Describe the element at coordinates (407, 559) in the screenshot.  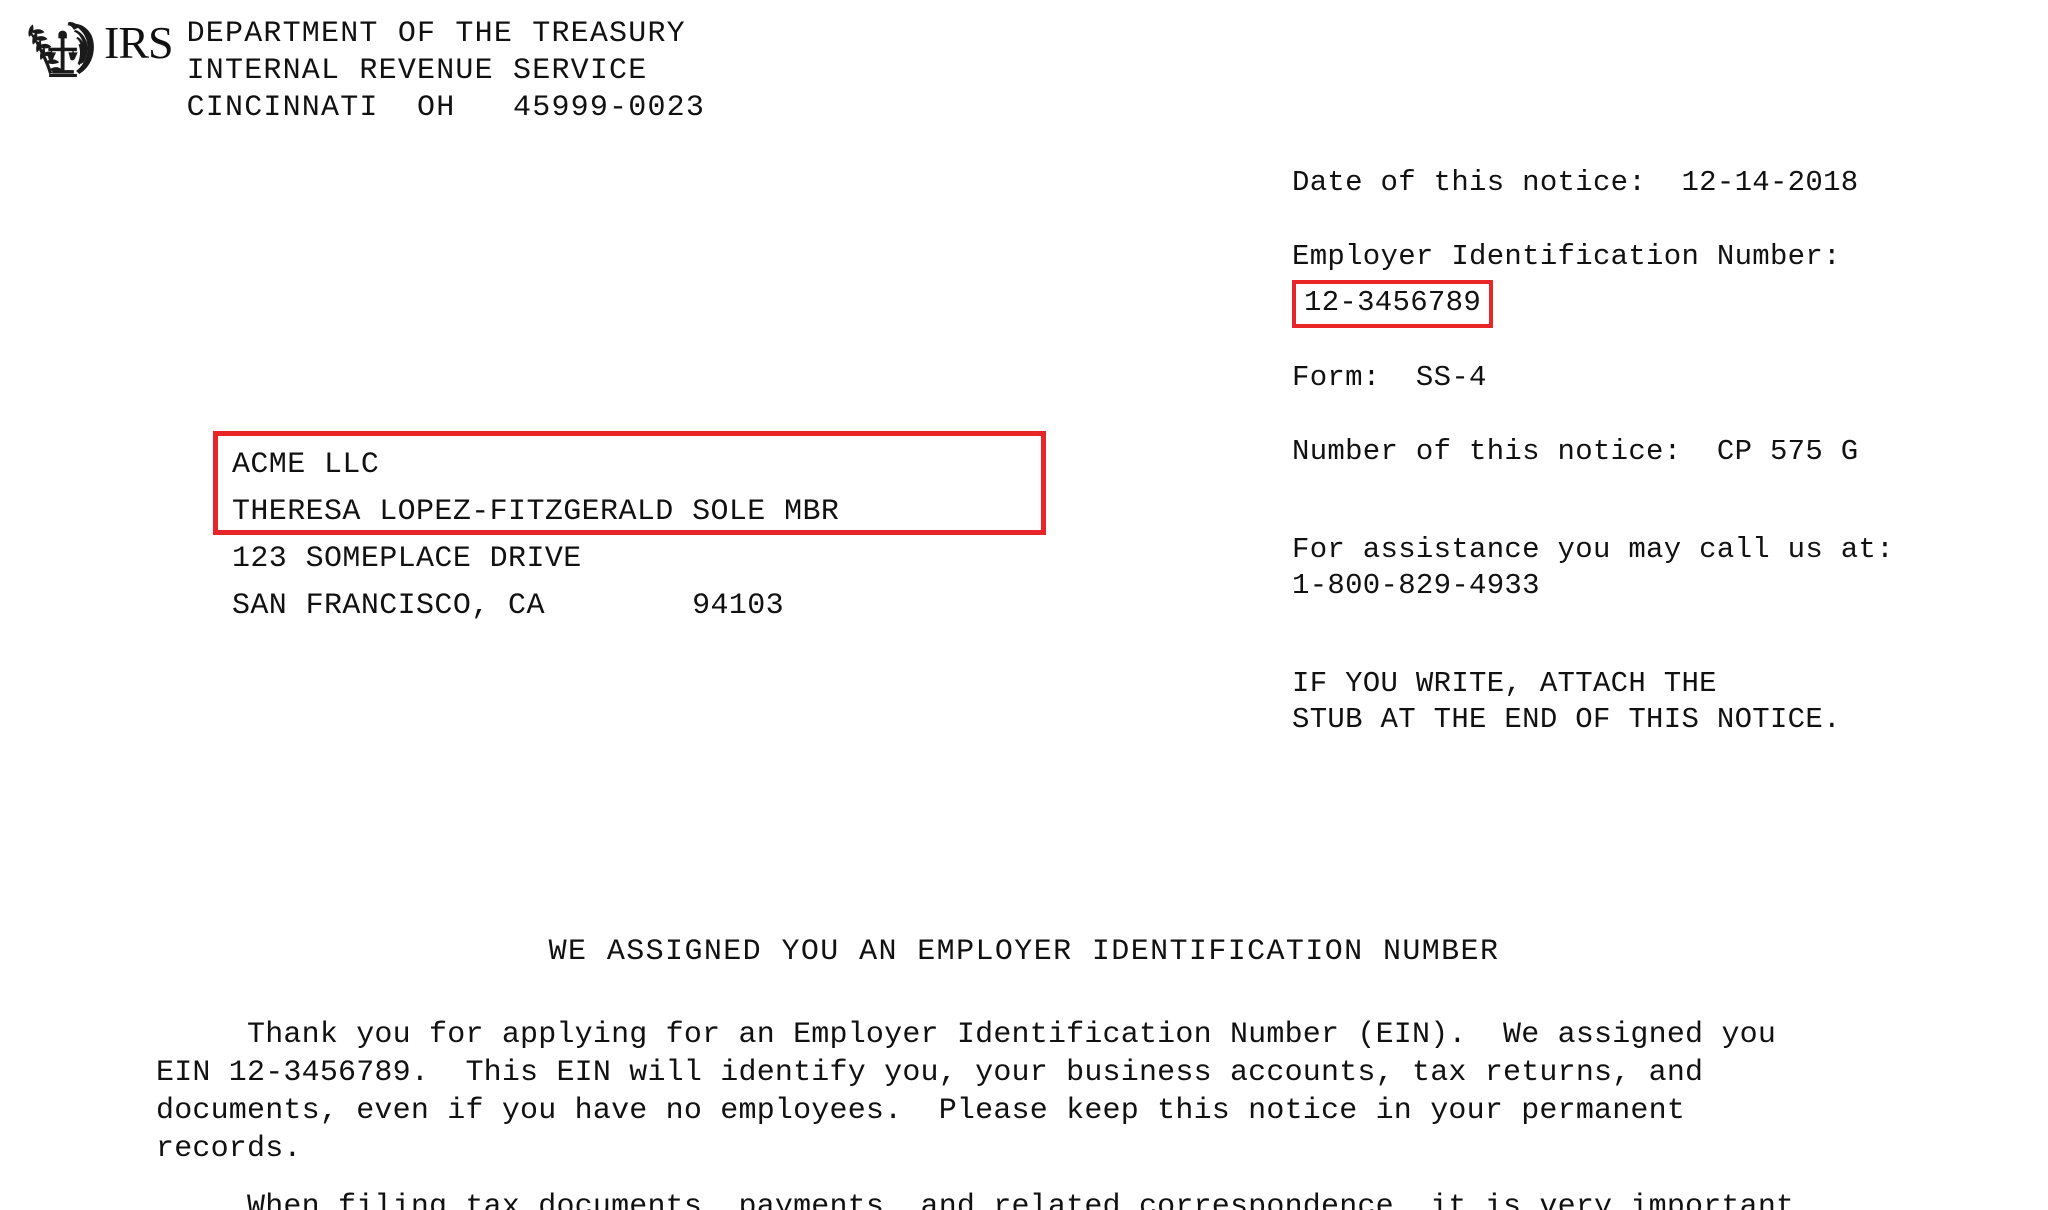
I see `addressee-street: 123 SOMEPLACE DRIVE` at that location.